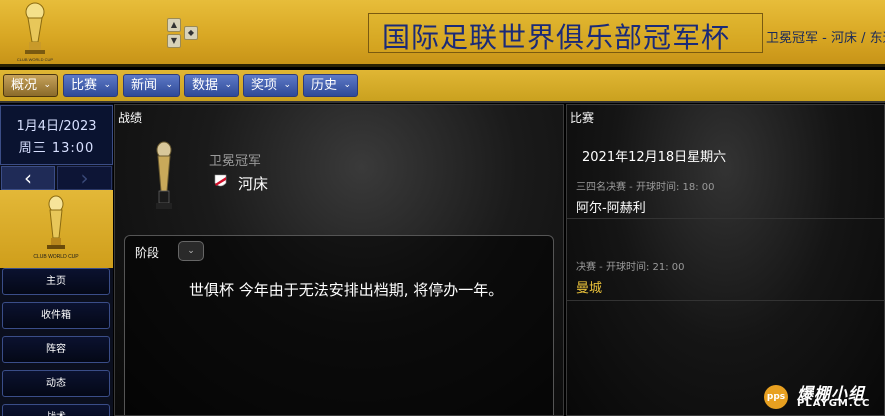  What do you see at coordinates (235, 161) in the screenshot?
I see `defending-champion-label: 卫冕冠军` at bounding box center [235, 161].